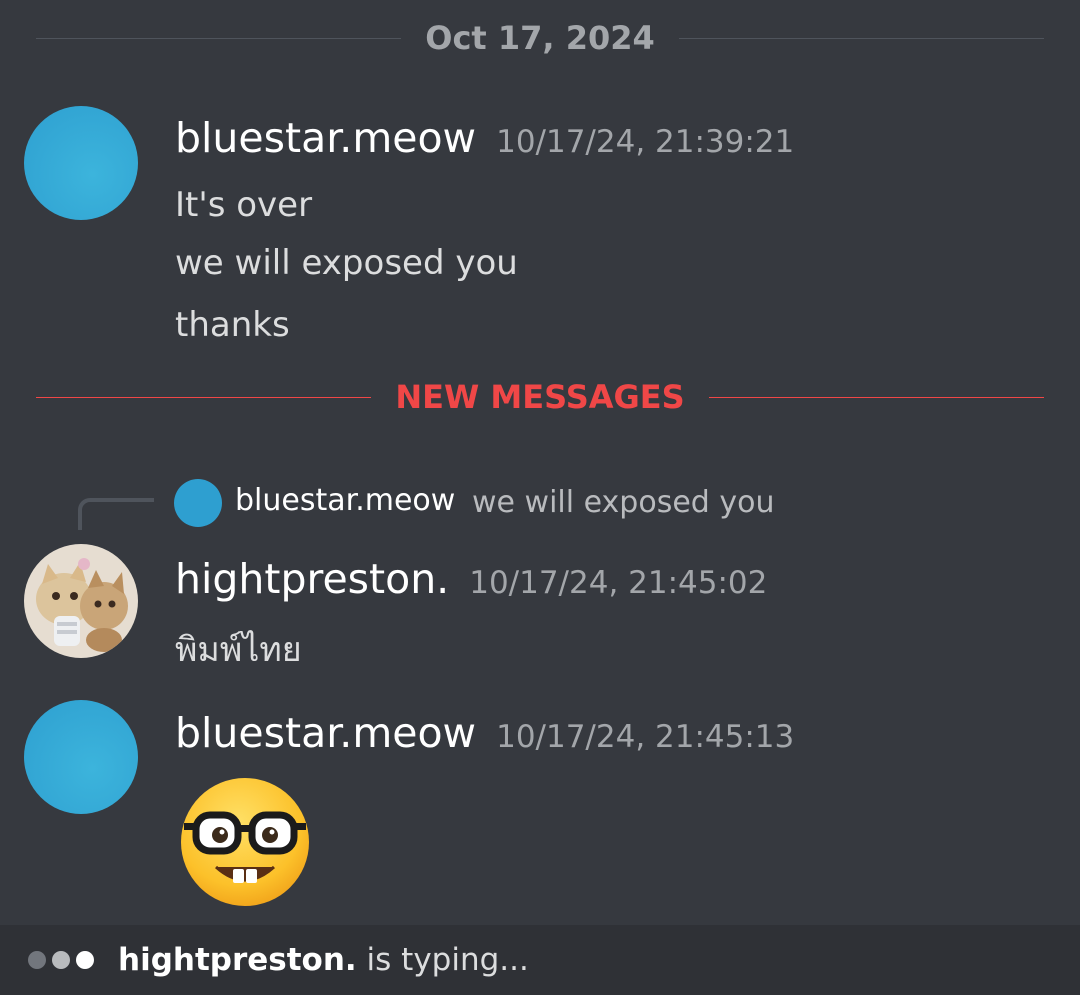 Image resolution: width=1080 pixels, height=995 pixels. I want to click on message-header: hightpreston. 10/17/24, 21:45:02, so click(471, 579).